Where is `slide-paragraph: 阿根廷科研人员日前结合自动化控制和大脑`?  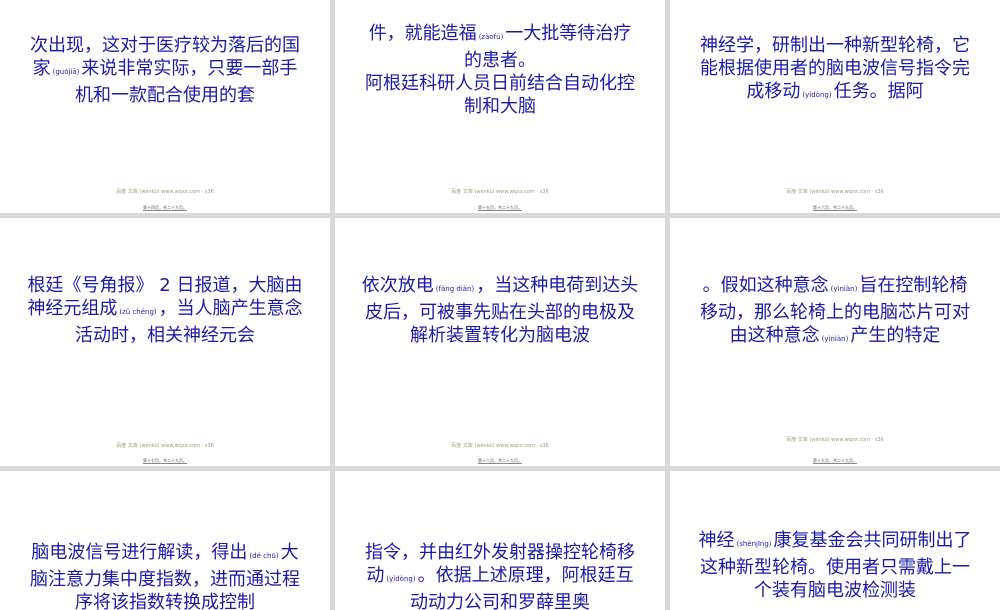 slide-paragraph: 阿根廷科研人员日前结合自动化控制和大脑 is located at coordinates (500, 95).